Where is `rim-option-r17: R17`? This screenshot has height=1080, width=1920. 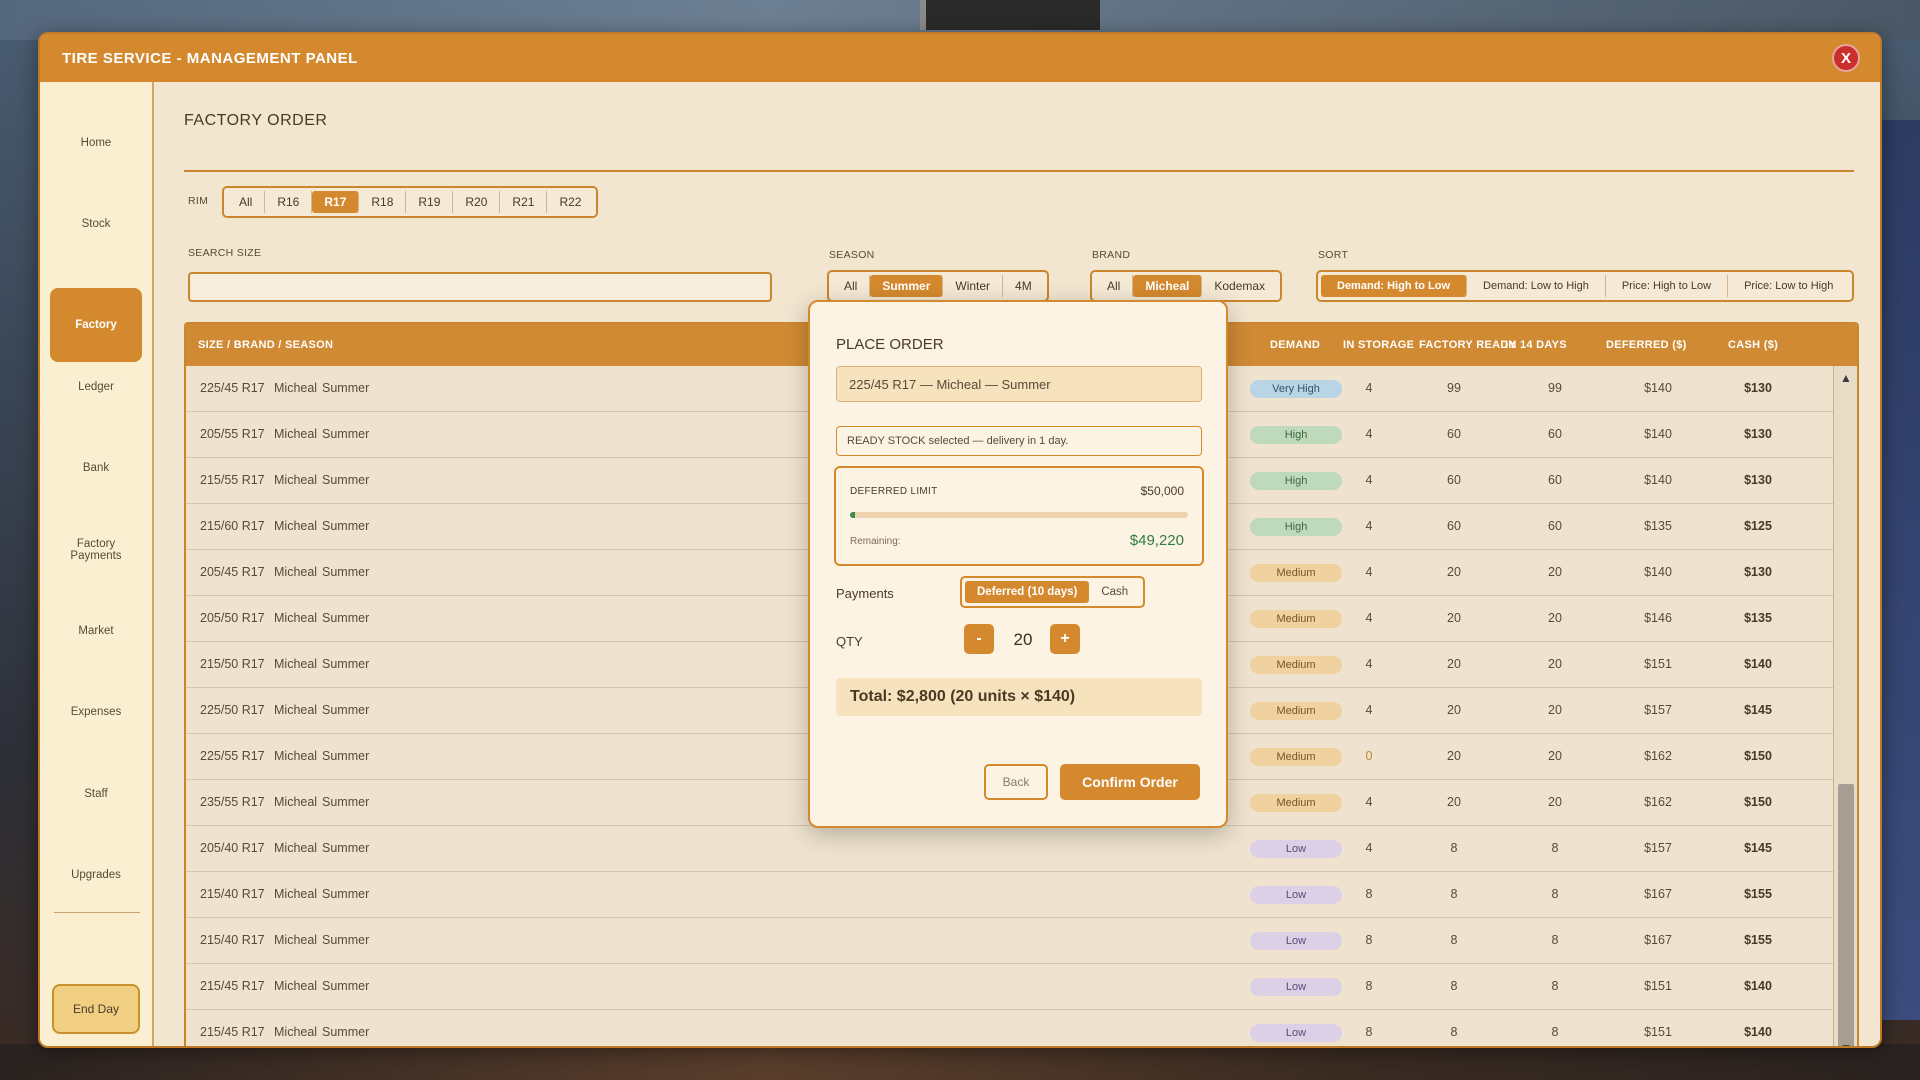
rim-option-r17: R17 is located at coordinates (336, 202).